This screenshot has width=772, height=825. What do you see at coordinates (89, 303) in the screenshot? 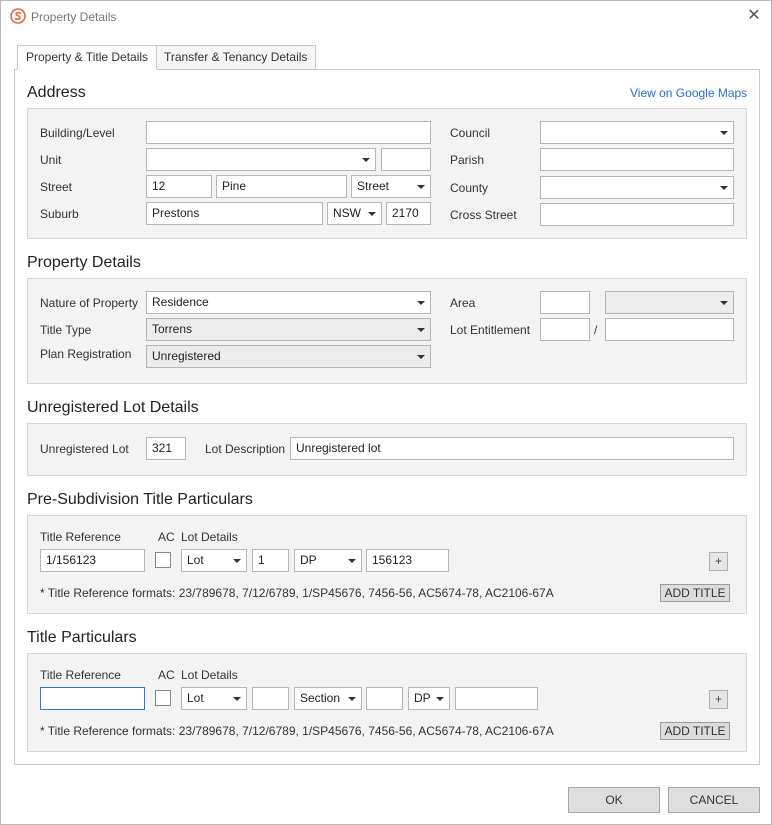
I see `nature-of-property-label: Nature of Property` at bounding box center [89, 303].